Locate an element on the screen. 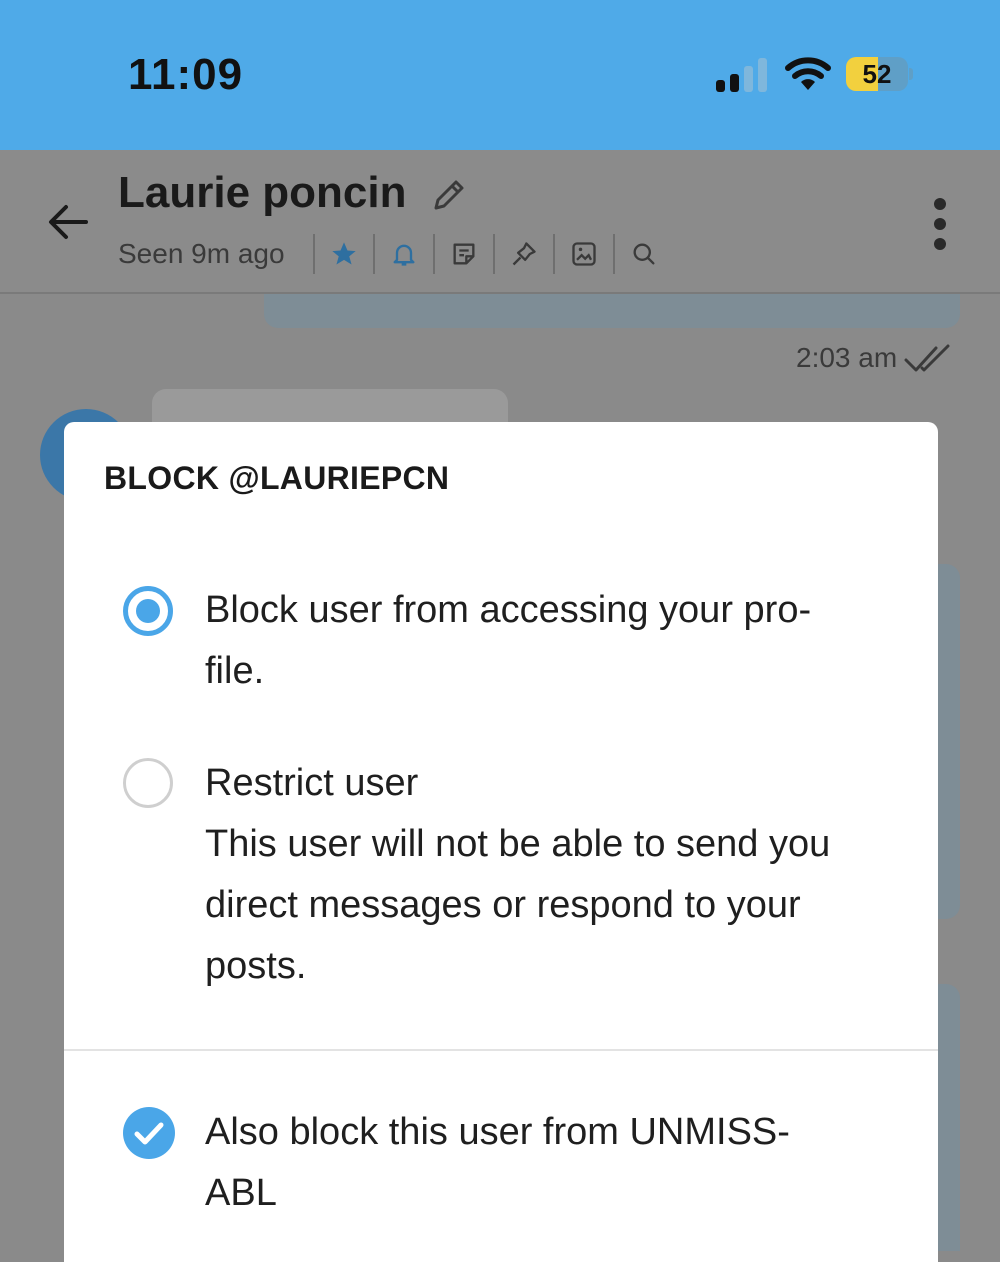  radio-unselected-icon is located at coordinates (148, 783).